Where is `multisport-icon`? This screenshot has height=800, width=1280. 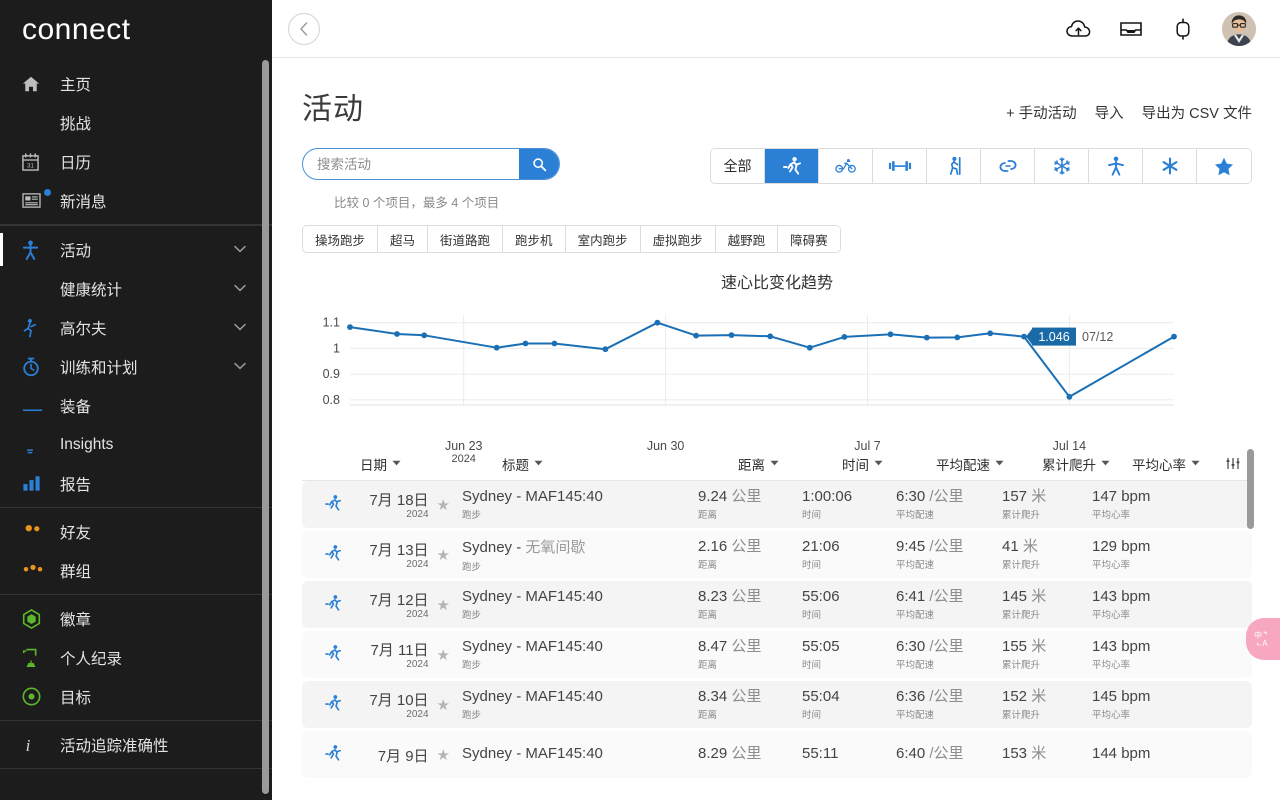 multisport-icon is located at coordinates (1008, 166).